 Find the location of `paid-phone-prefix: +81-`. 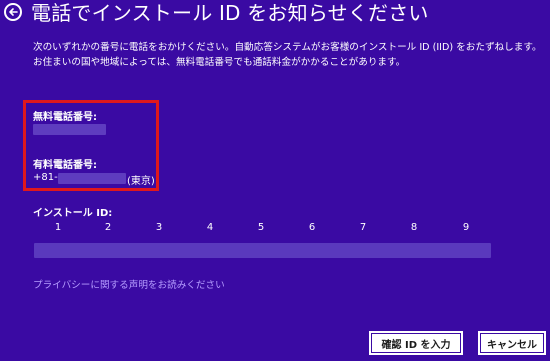

paid-phone-prefix: +81- is located at coordinates (45, 177).